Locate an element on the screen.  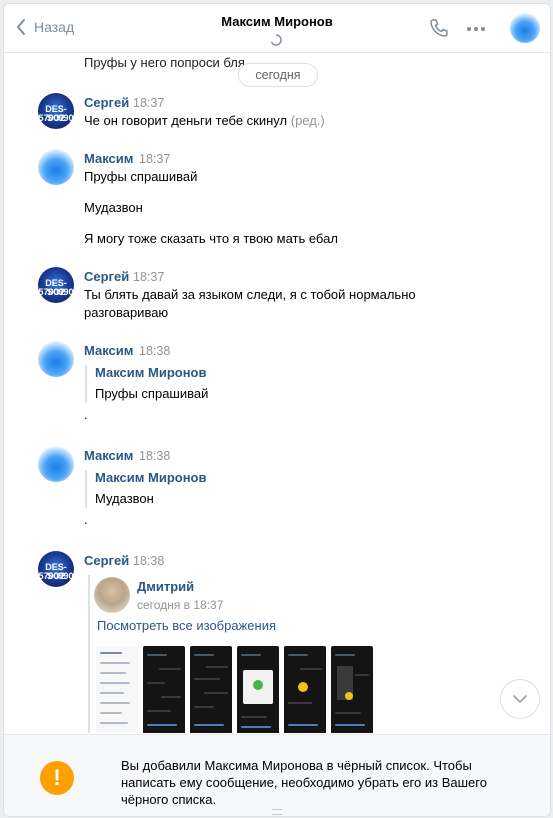
forward-time: сегодня в 18:37 is located at coordinates (180, 605).